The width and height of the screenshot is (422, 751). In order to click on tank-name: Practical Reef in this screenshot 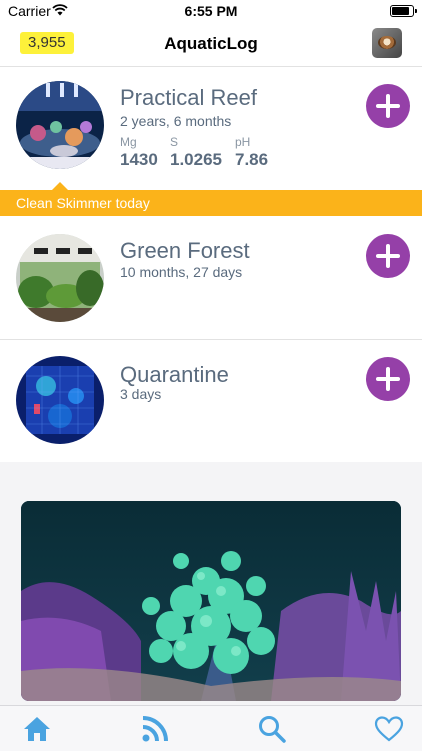, I will do `click(188, 97)`.